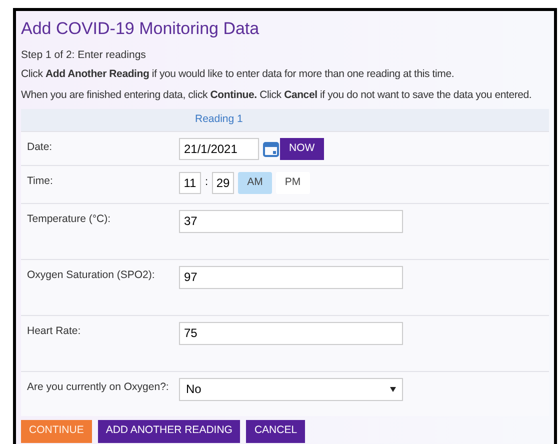  Describe the element at coordinates (40, 181) in the screenshot. I see `field-label: Time:` at that location.